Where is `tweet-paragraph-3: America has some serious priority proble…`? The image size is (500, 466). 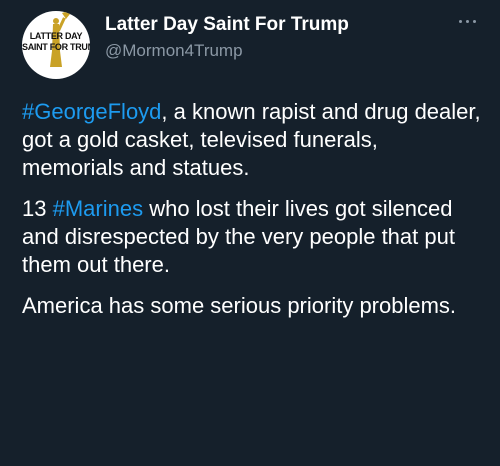
tweet-paragraph-3: America has some serious priority proble… is located at coordinates (253, 306).